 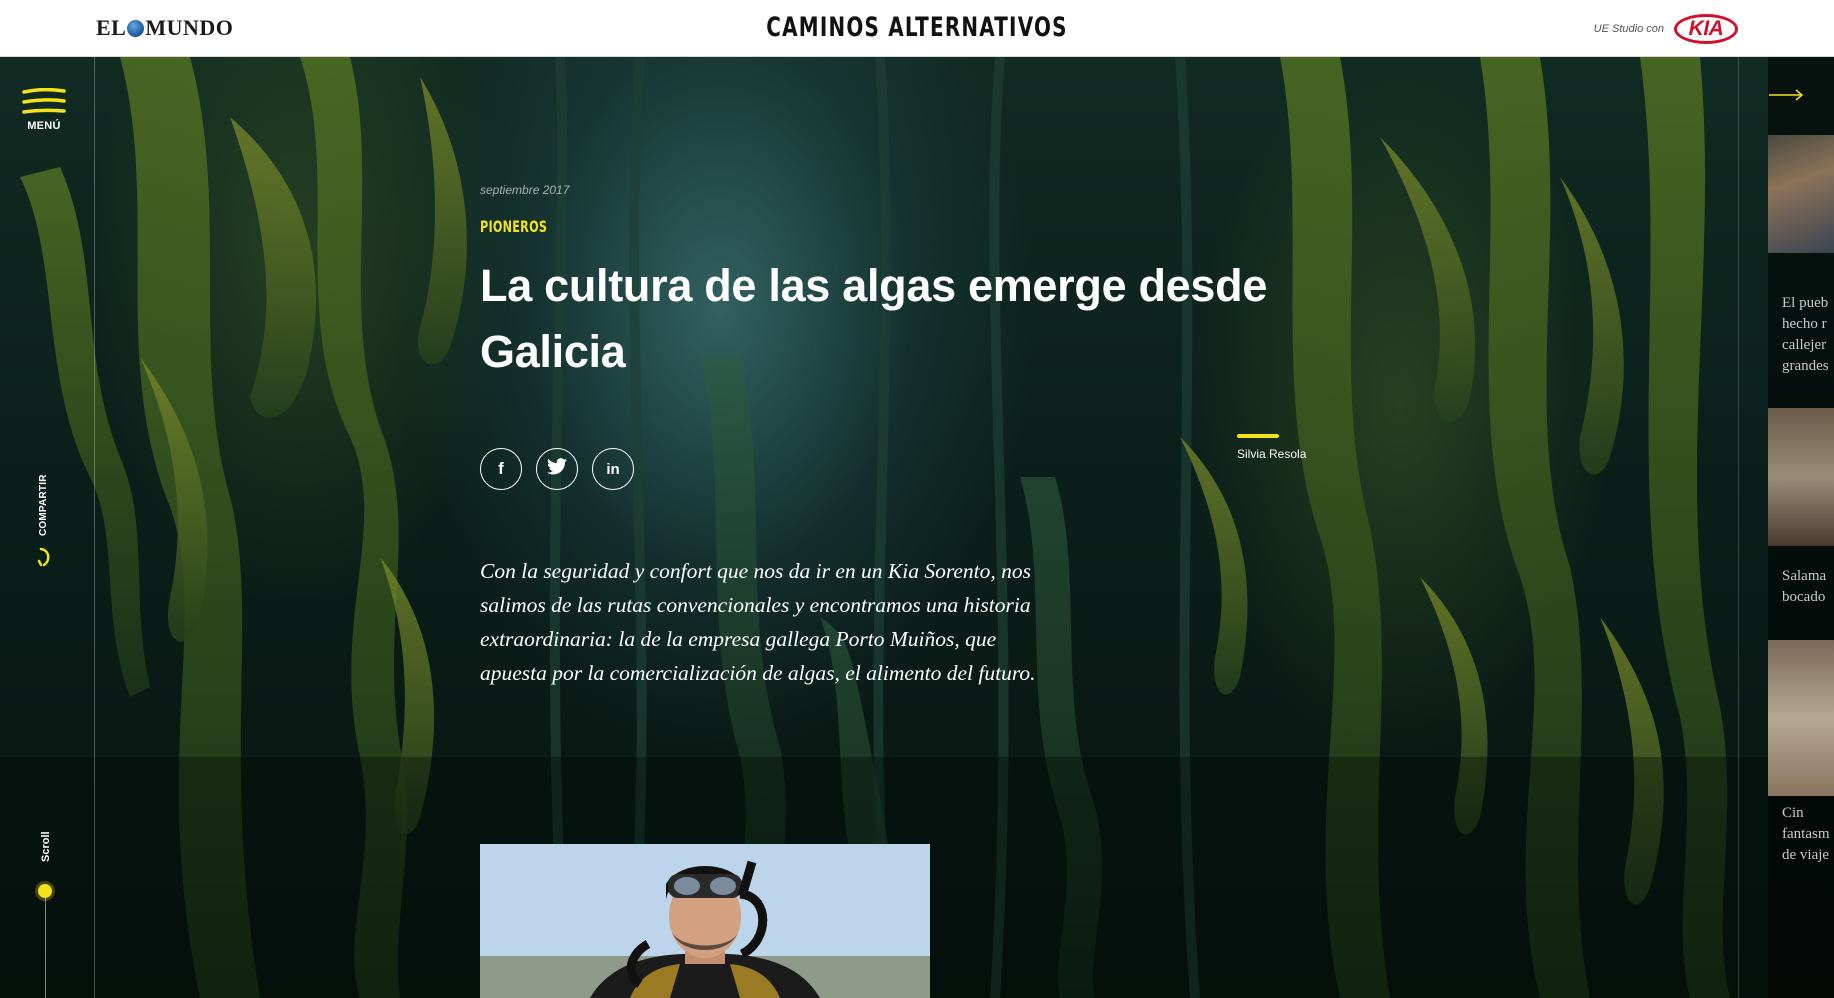 I want to click on scroll-track, so click(x=45, y=948).